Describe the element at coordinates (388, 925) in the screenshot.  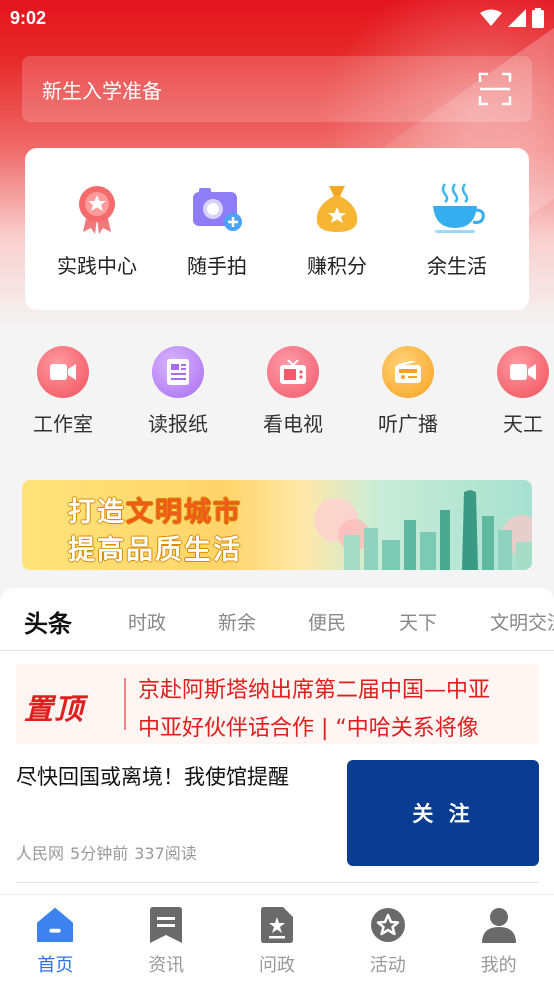
I see `star-badge-icon` at that location.